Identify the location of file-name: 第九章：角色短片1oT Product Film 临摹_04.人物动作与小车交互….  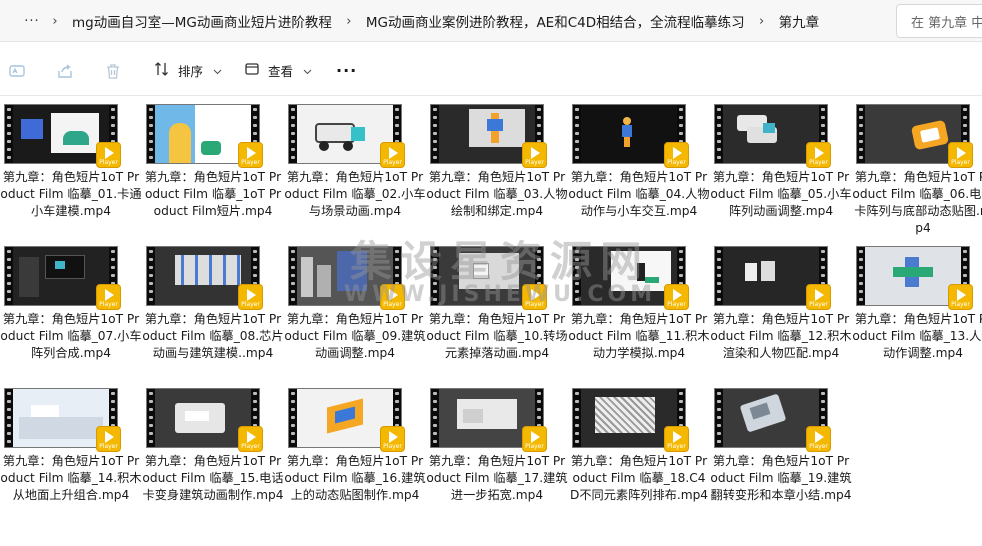
(639, 194).